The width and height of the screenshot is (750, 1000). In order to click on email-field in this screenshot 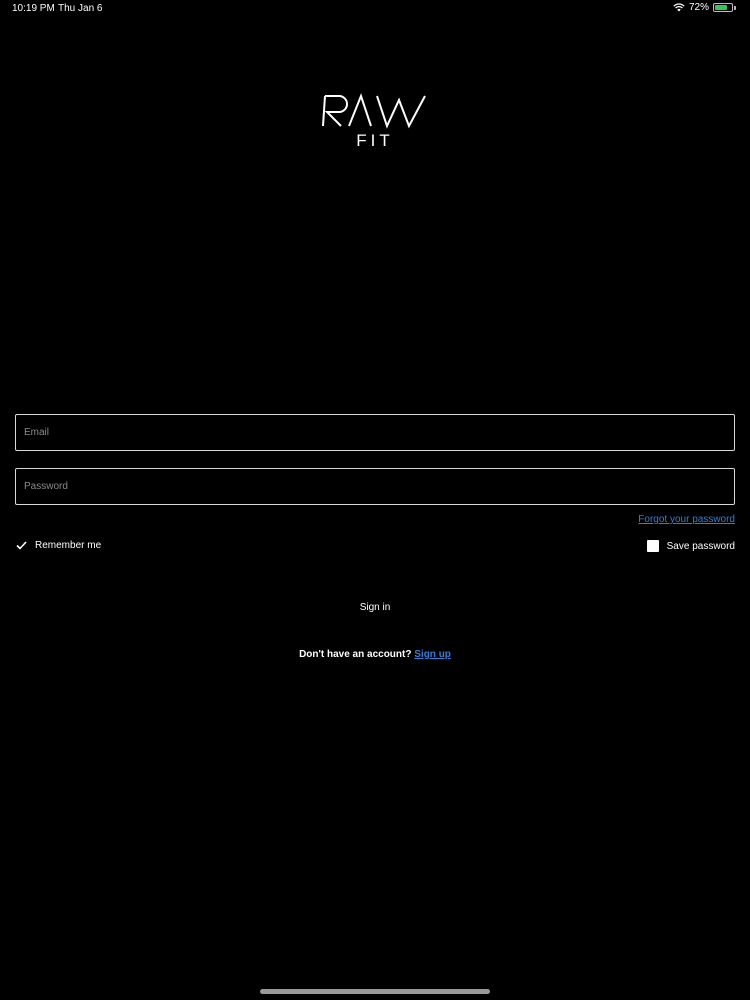, I will do `click(375, 432)`.